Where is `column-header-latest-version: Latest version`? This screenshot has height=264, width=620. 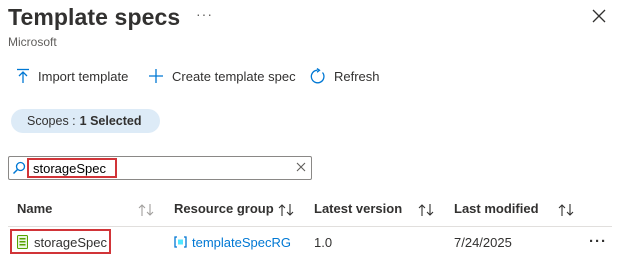 column-header-latest-version: Latest version is located at coordinates (358, 208).